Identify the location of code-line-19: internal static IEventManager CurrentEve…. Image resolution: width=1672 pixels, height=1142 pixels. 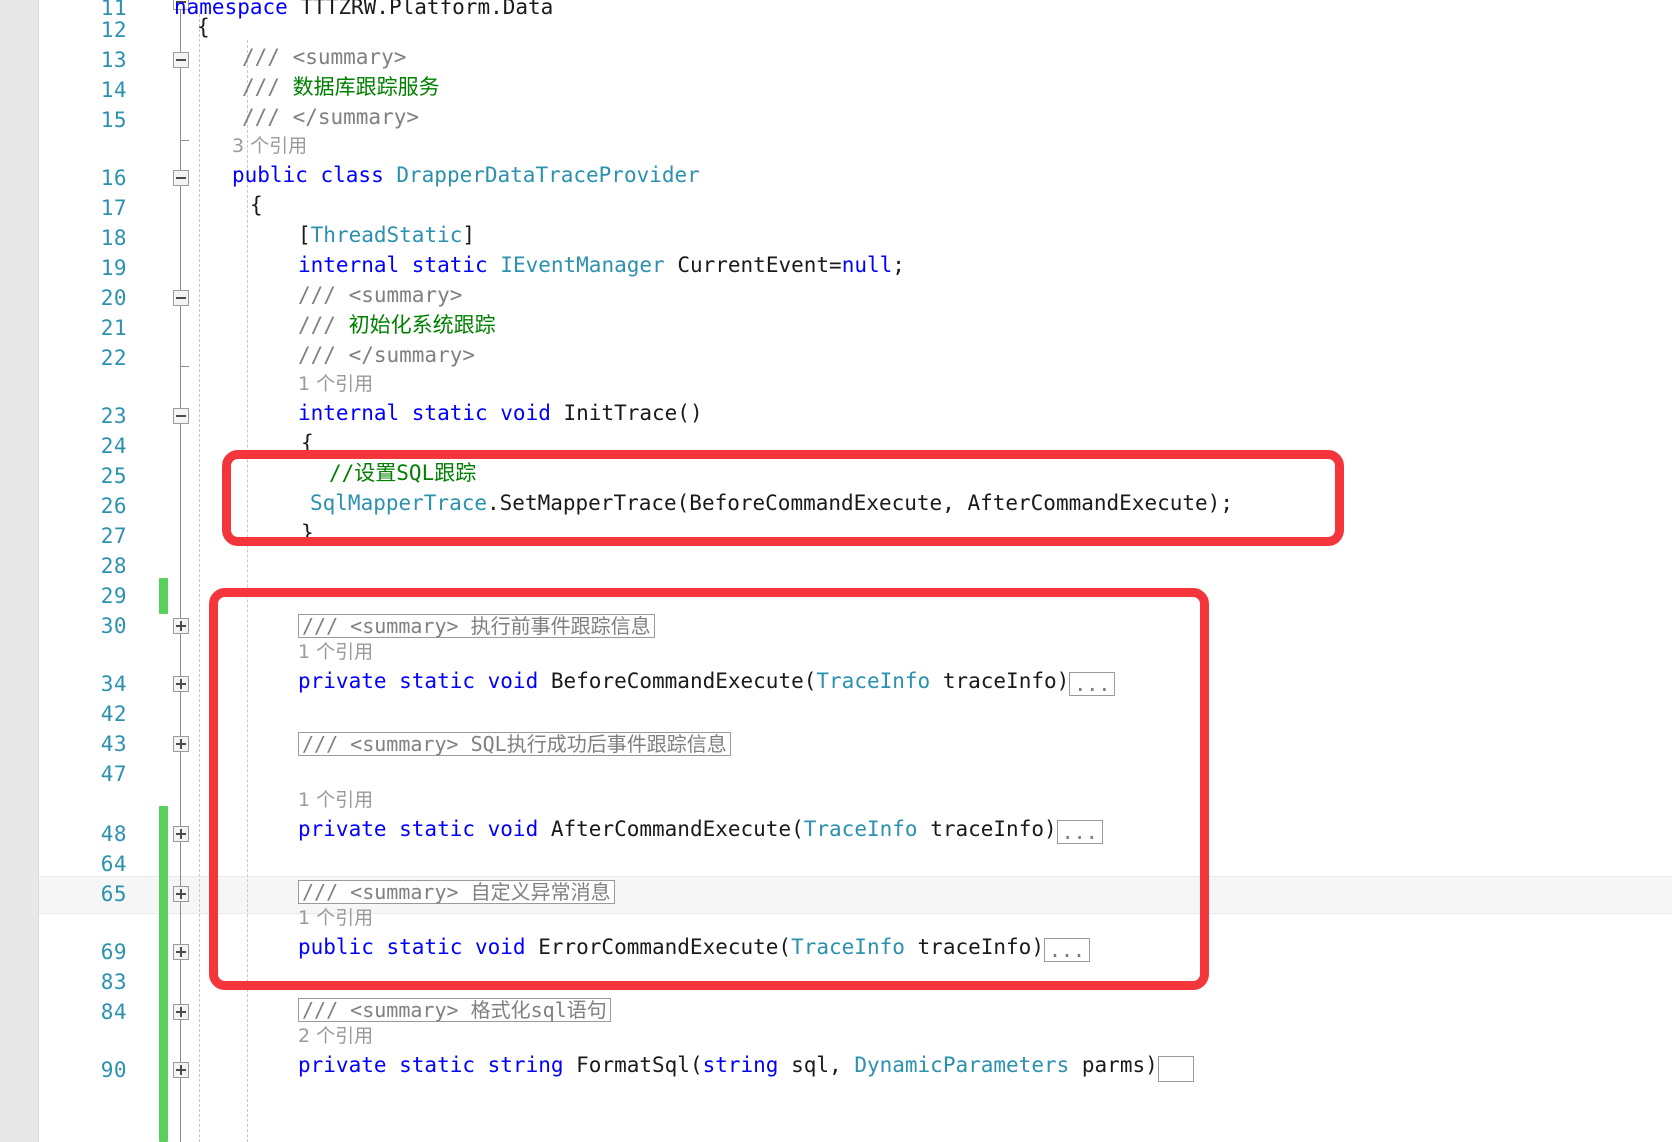
(601, 265).